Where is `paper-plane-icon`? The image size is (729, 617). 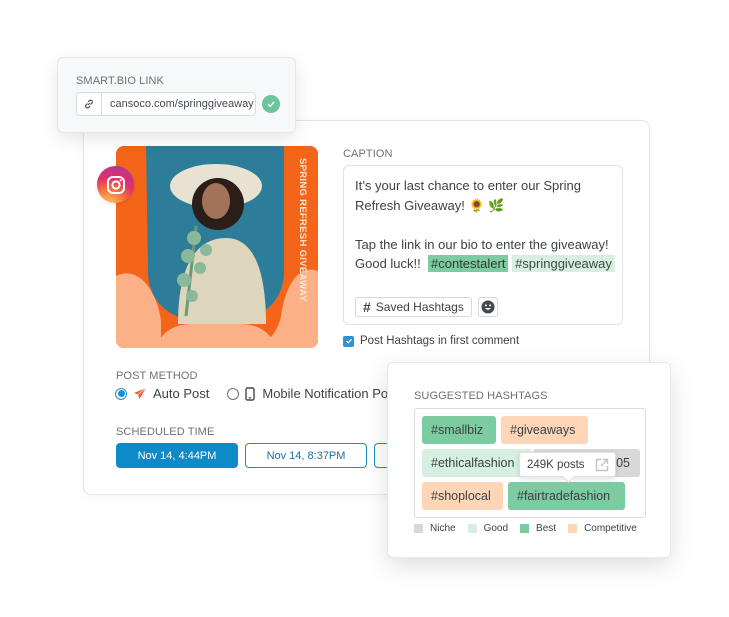 paper-plane-icon is located at coordinates (140, 393).